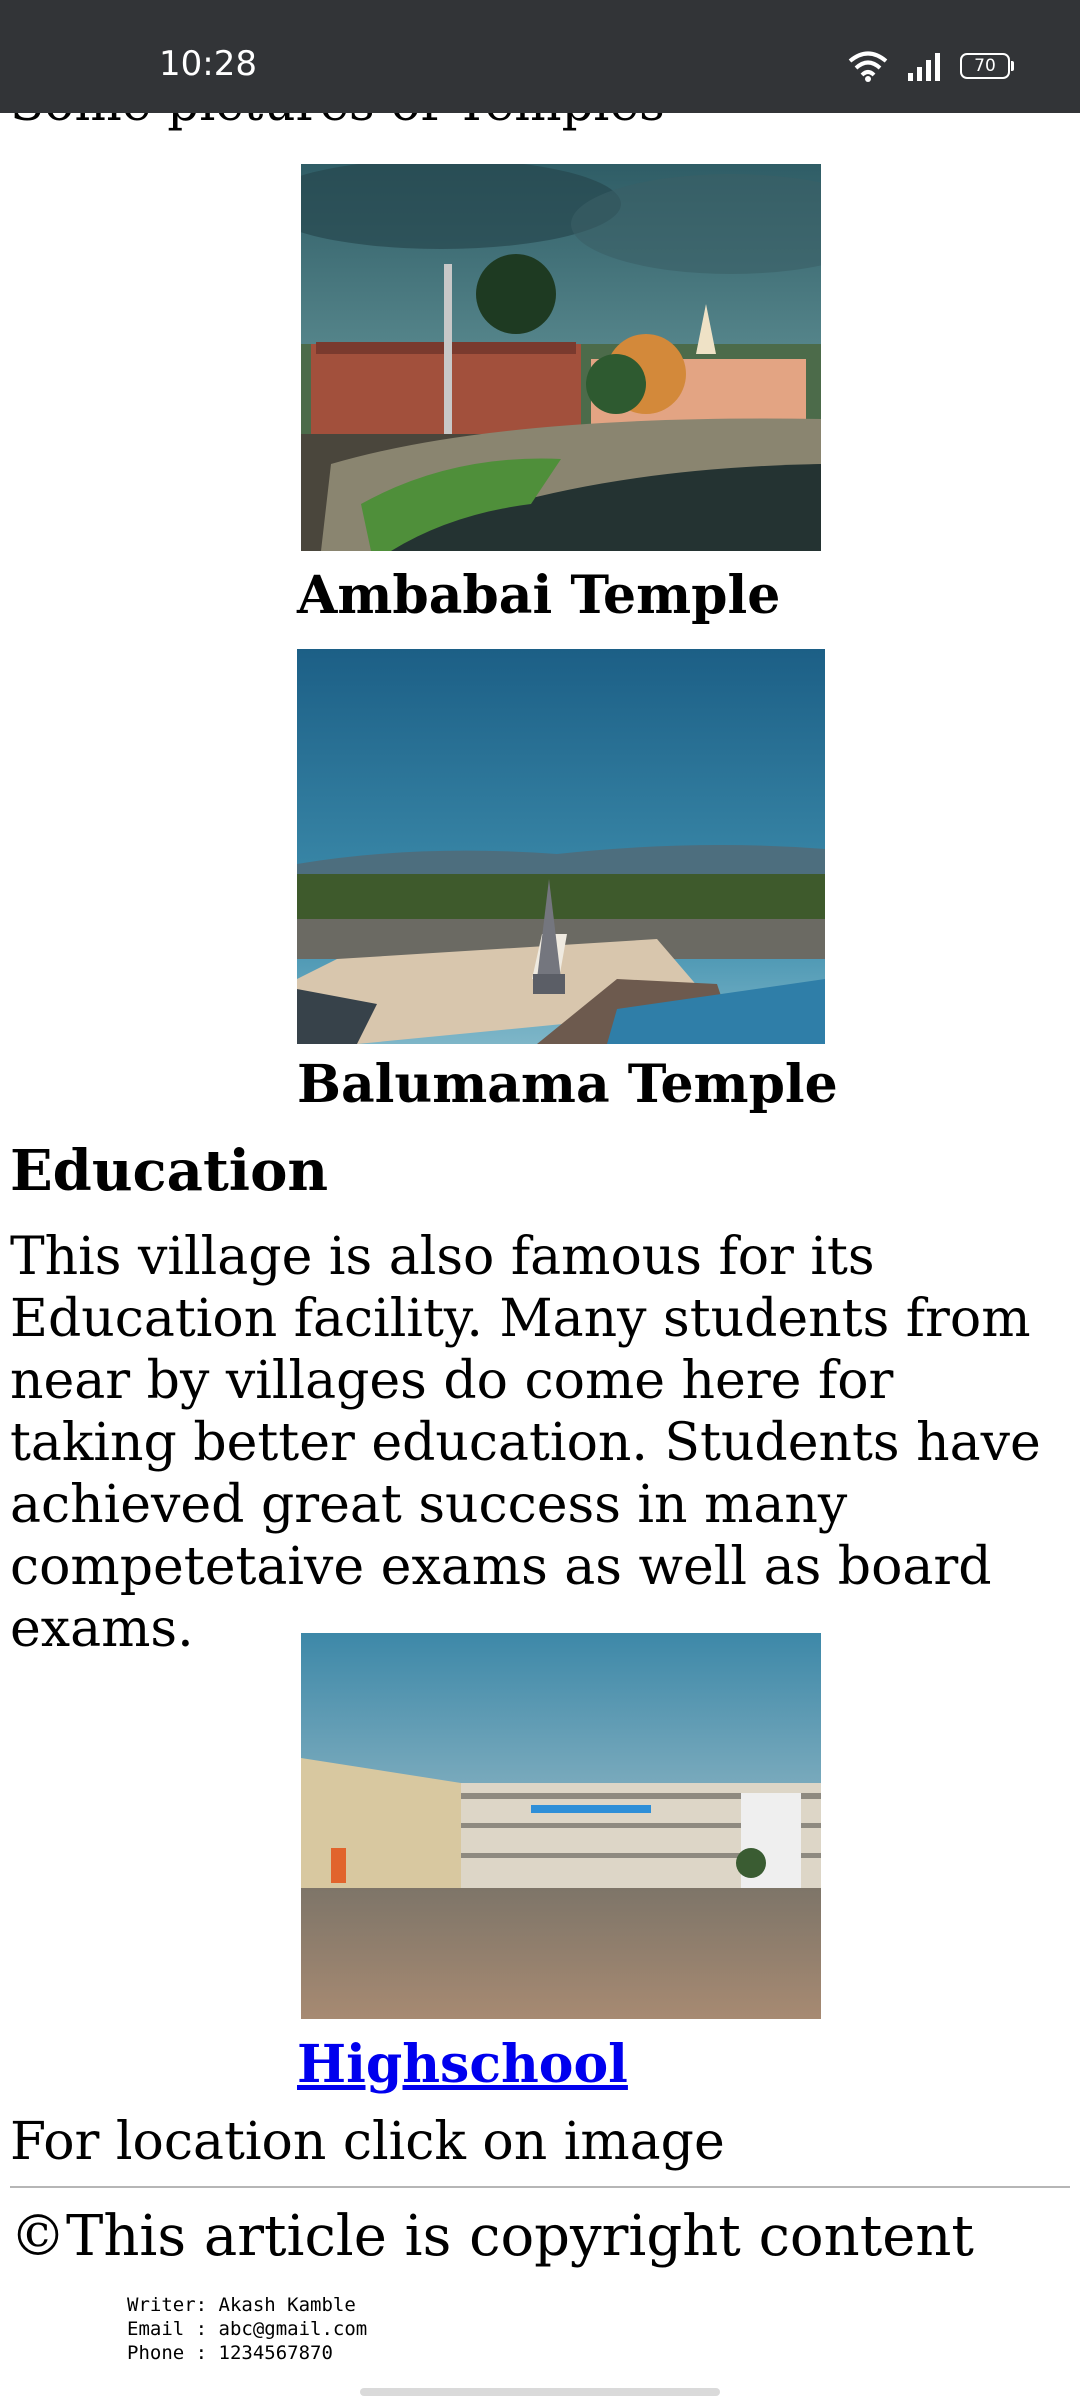  What do you see at coordinates (230, 2353) in the screenshot?
I see `author-phone: Phone : 1234567870` at bounding box center [230, 2353].